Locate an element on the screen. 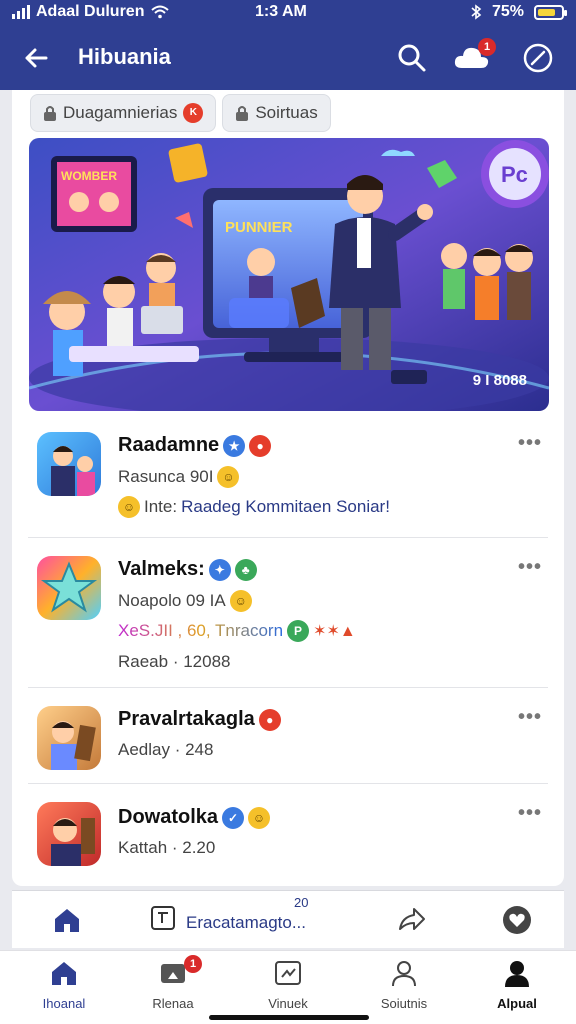 This screenshot has height=1024, width=576. post-link-row: ☺ Inte: Raadeg Kommitaen Soniar! is located at coordinates (254, 507).